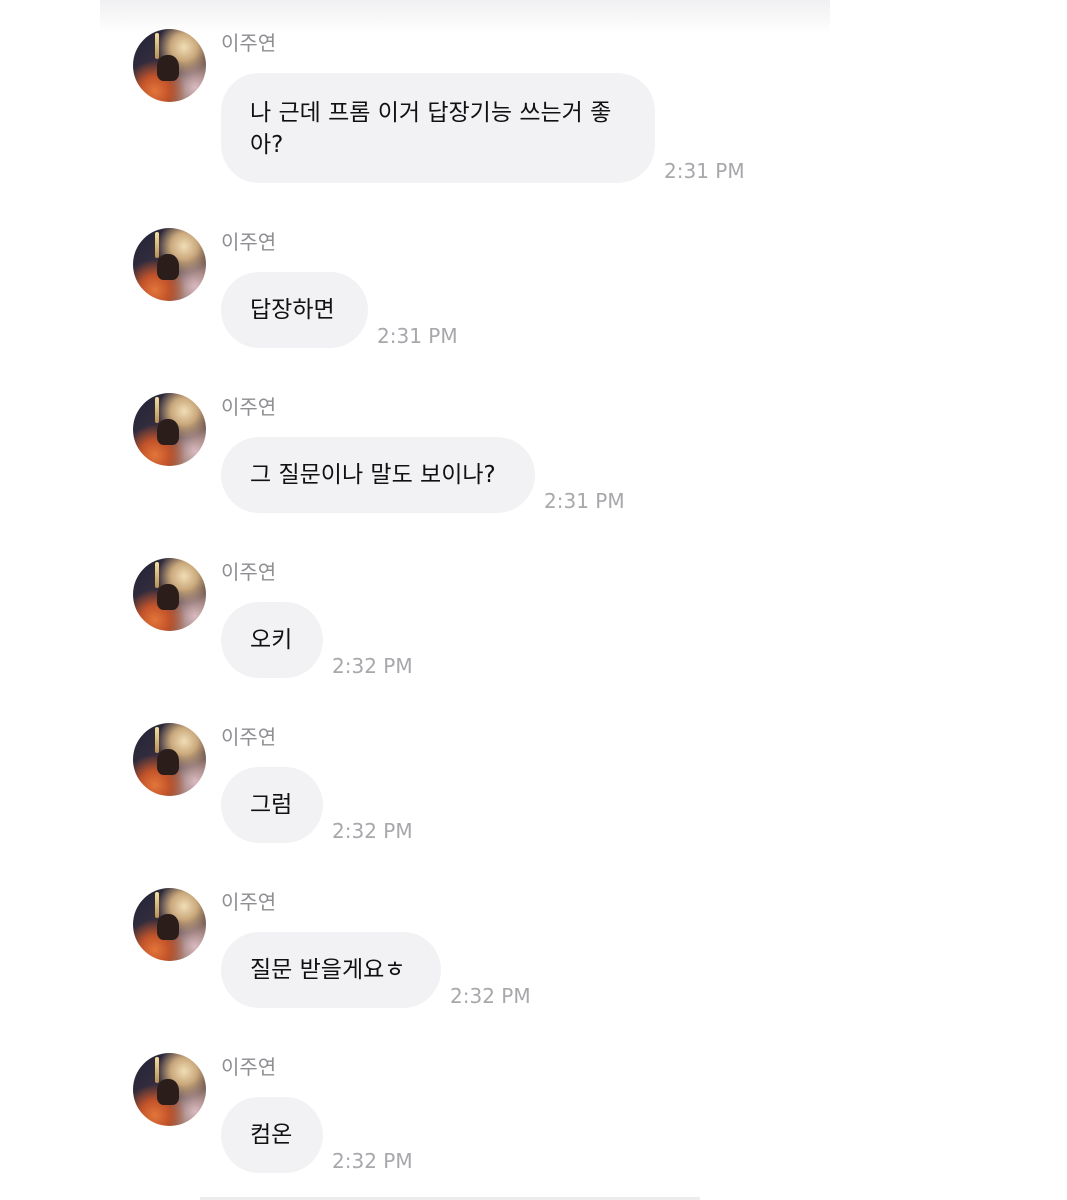  I want to click on message-bubble: 그럼, so click(272, 805).